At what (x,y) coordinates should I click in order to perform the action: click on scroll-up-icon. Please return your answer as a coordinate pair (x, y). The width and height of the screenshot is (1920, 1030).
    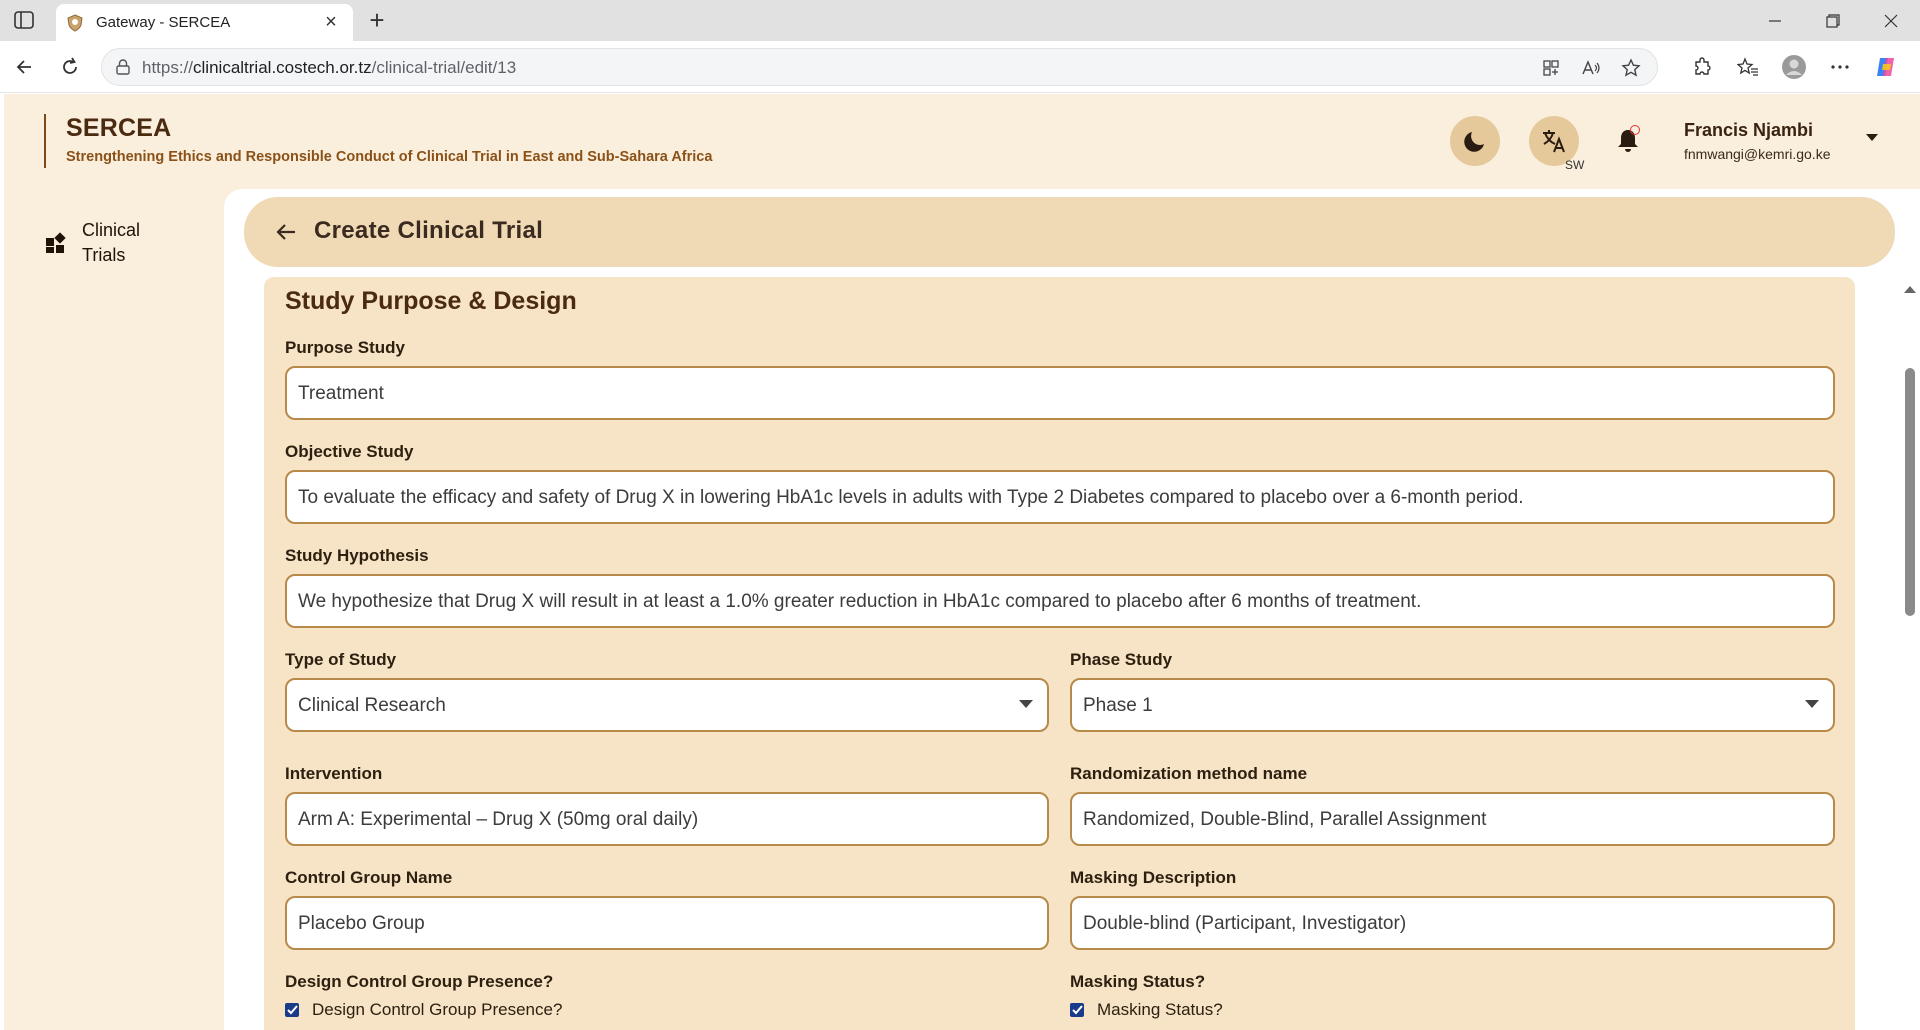
    Looking at the image, I should click on (1910, 289).